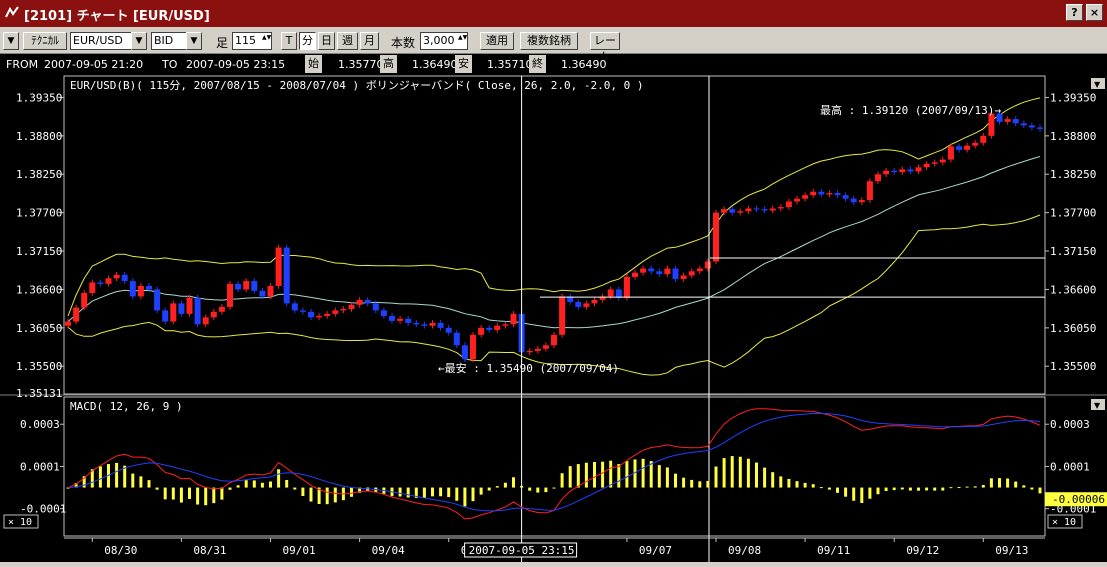  What do you see at coordinates (463, 64) in the screenshot?
I see `low-tag: 安` at bounding box center [463, 64].